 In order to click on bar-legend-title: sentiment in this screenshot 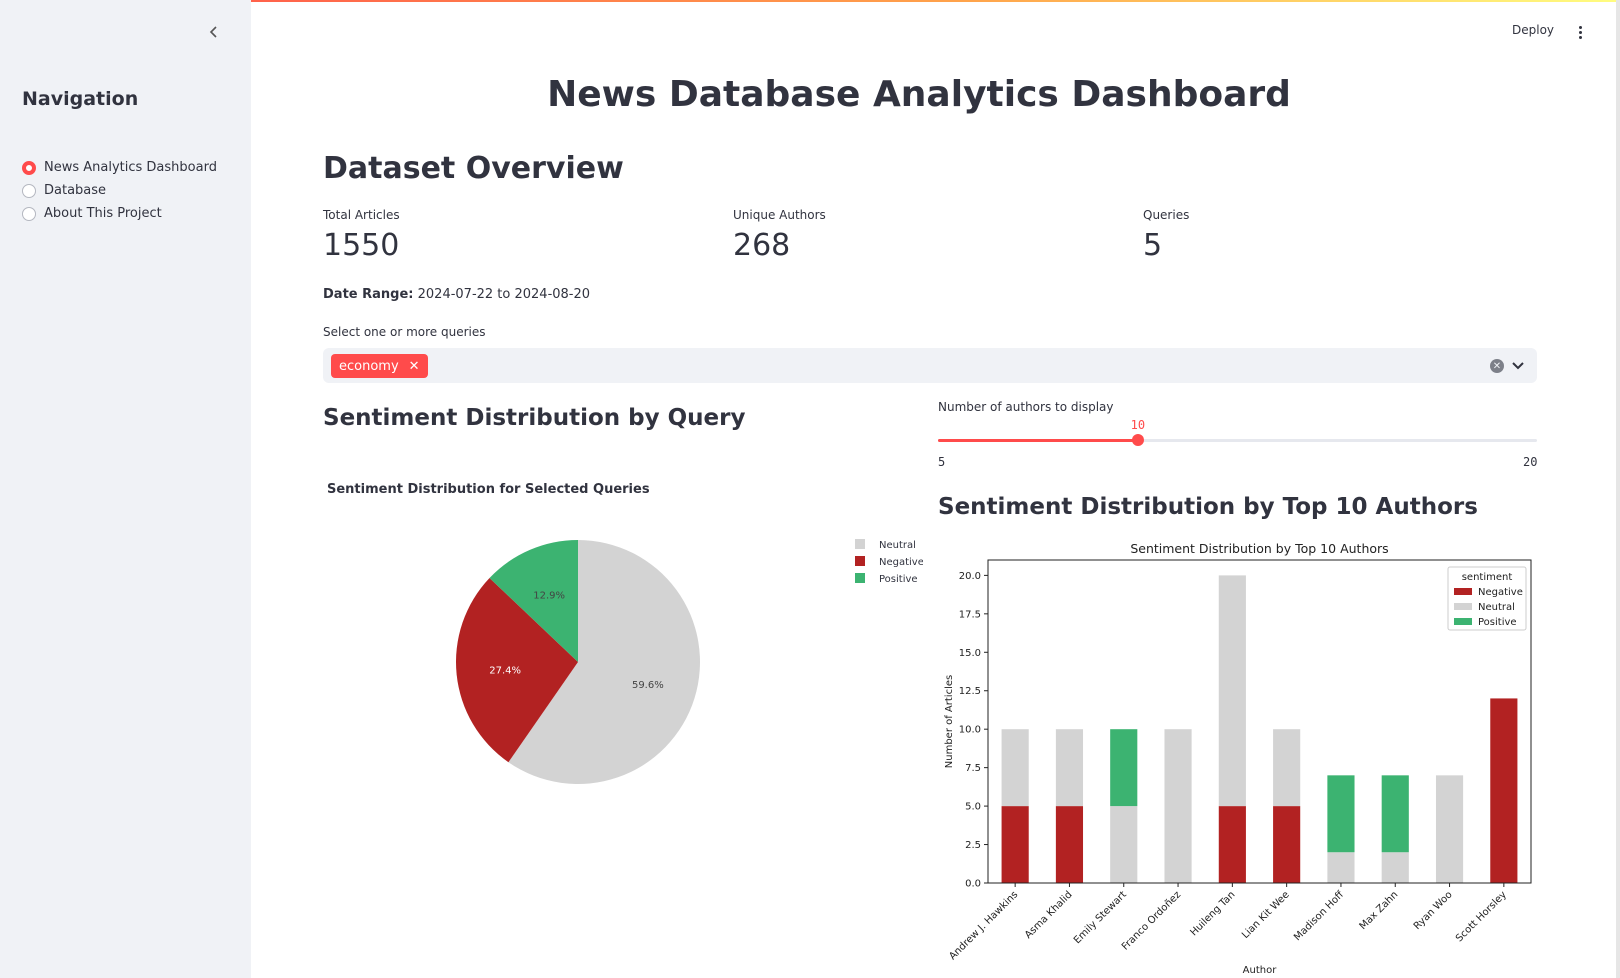, I will do `click(1487, 577)`.